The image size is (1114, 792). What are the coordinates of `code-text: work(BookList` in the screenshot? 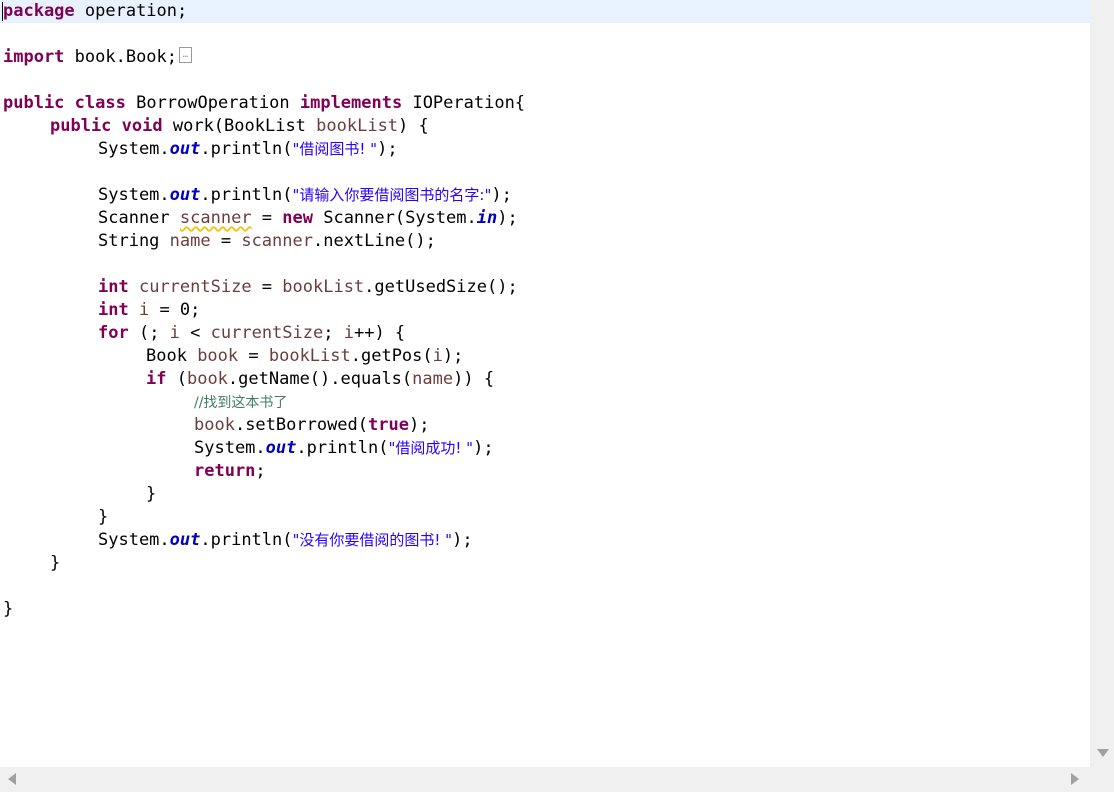 It's located at (239, 126).